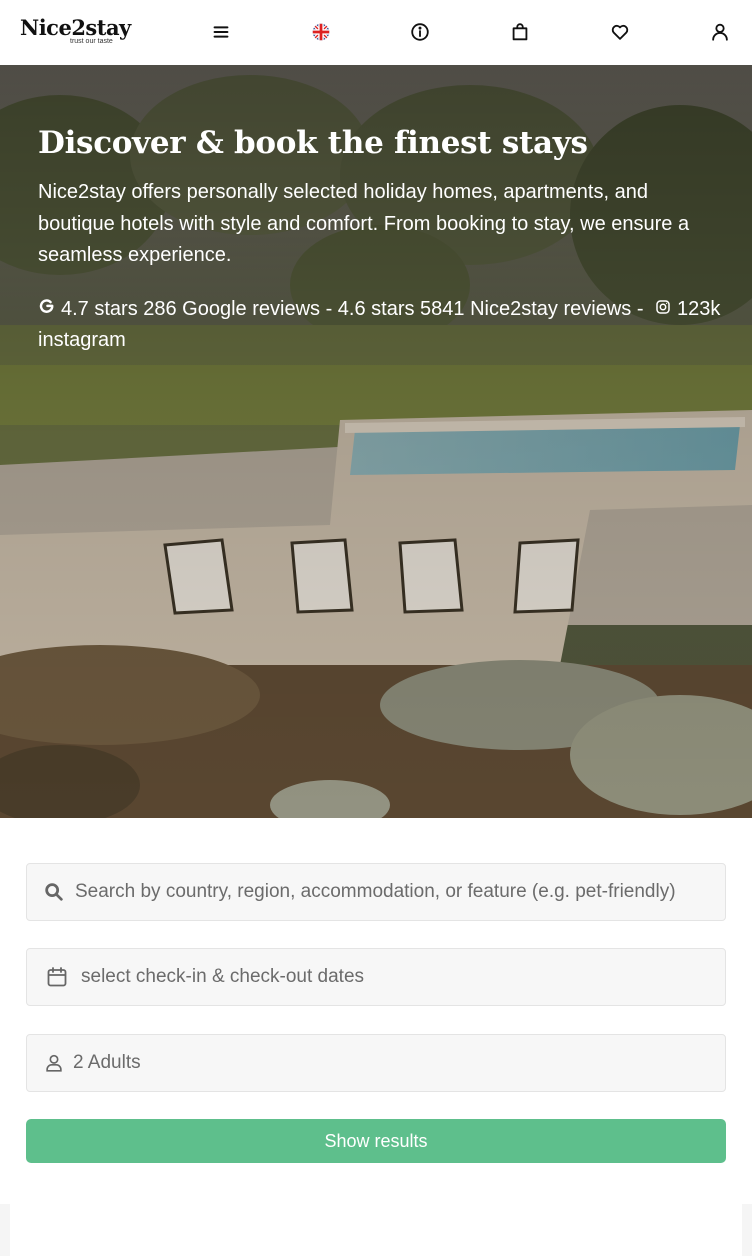 The height and width of the screenshot is (1256, 752). What do you see at coordinates (221, 32) in the screenshot?
I see `menu-icon` at bounding box center [221, 32].